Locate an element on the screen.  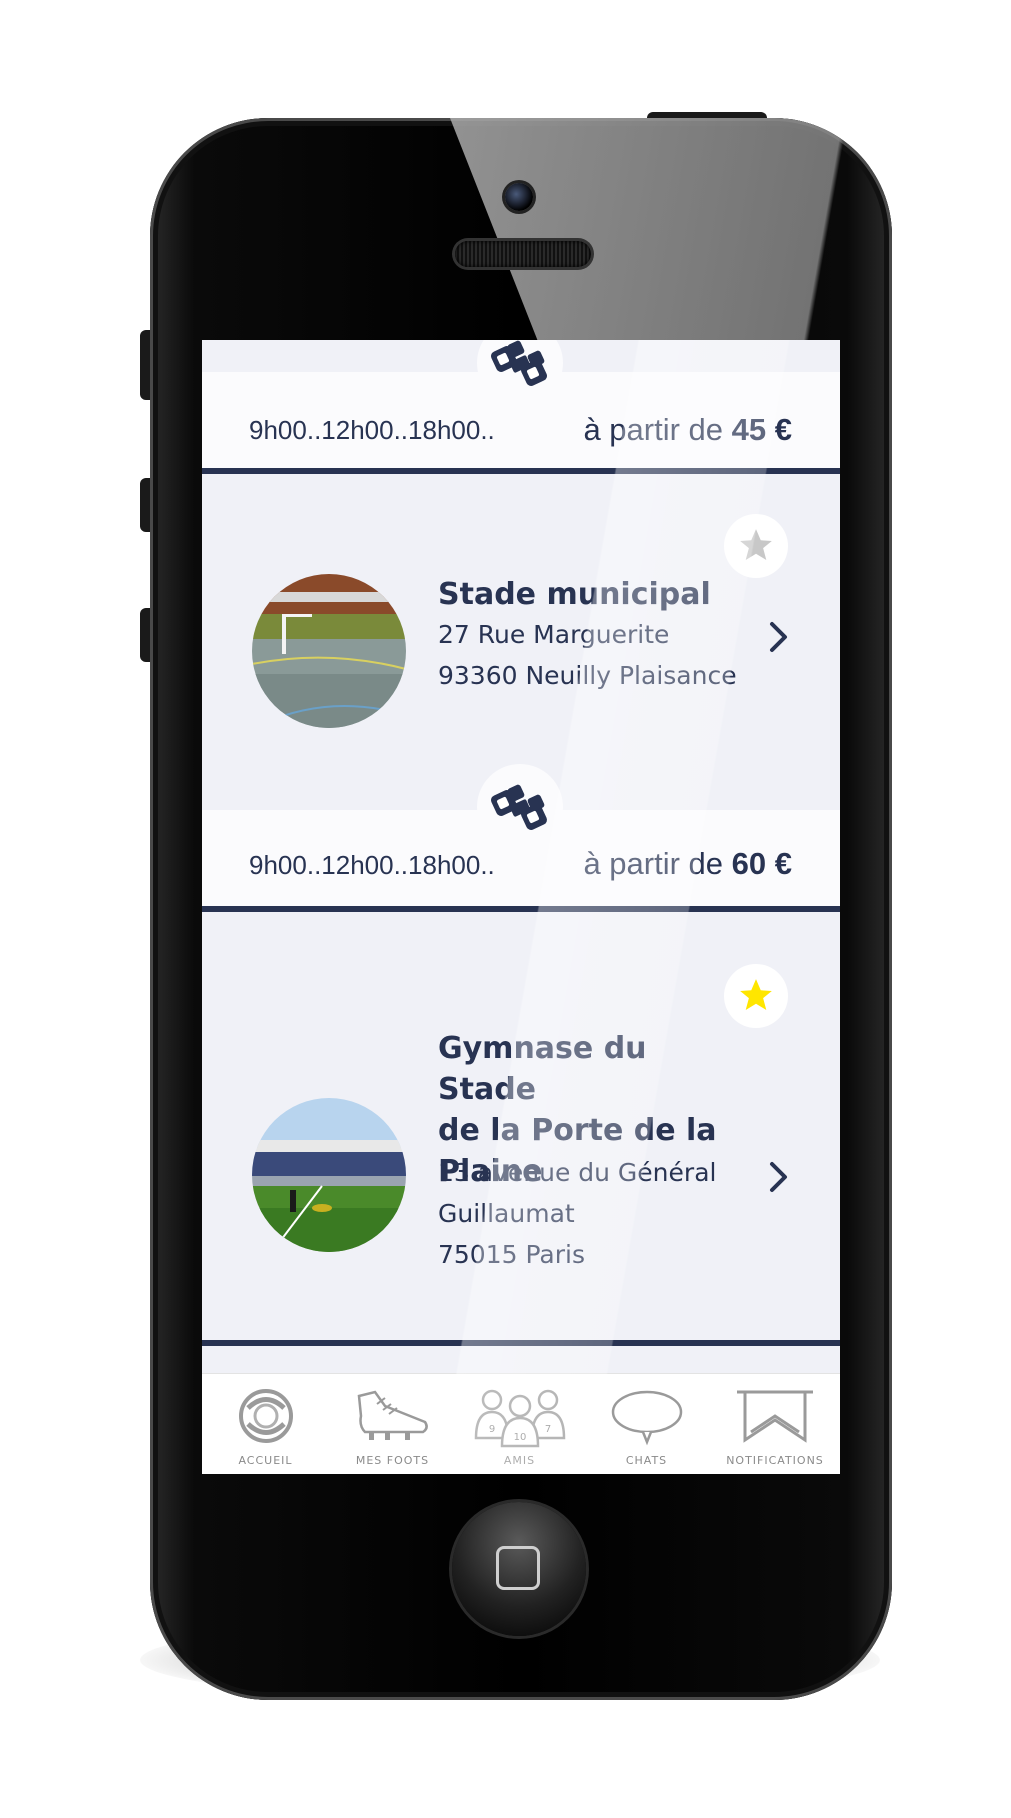
friend-number-center: 10 is located at coordinates (519, 1437).